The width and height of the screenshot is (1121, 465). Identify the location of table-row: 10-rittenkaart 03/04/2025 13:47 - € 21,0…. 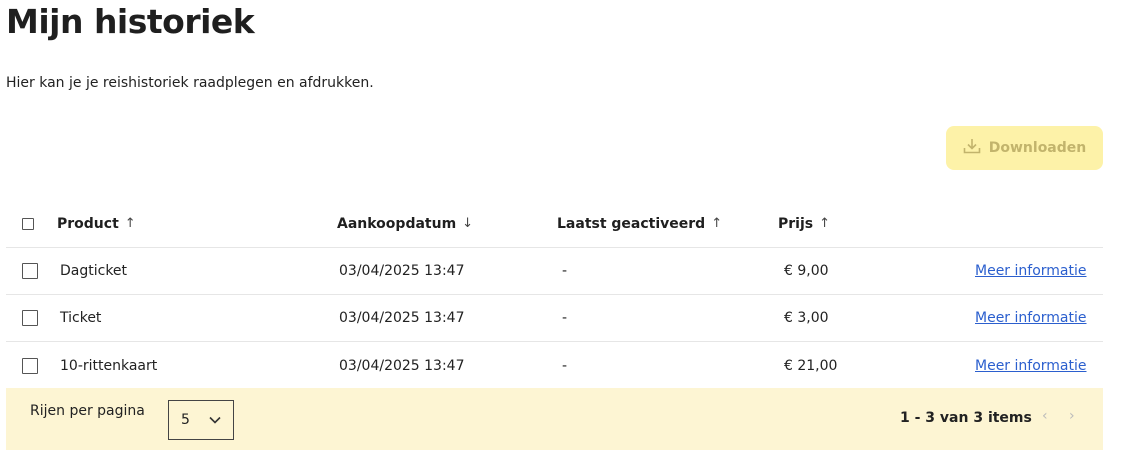
(554, 365).